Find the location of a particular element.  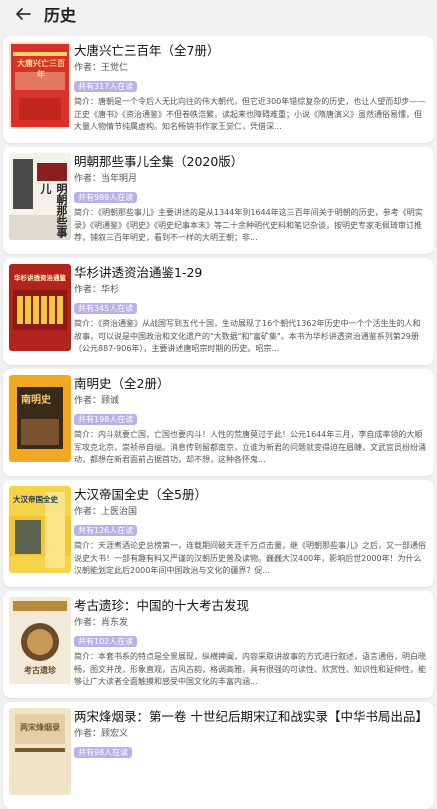

book-cover: 大汉帝国全史 is located at coordinates (40, 529).